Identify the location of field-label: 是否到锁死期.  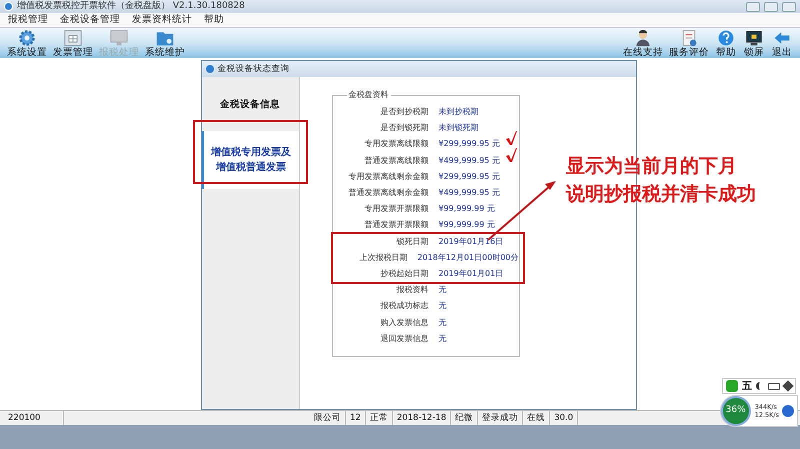
(404, 128).